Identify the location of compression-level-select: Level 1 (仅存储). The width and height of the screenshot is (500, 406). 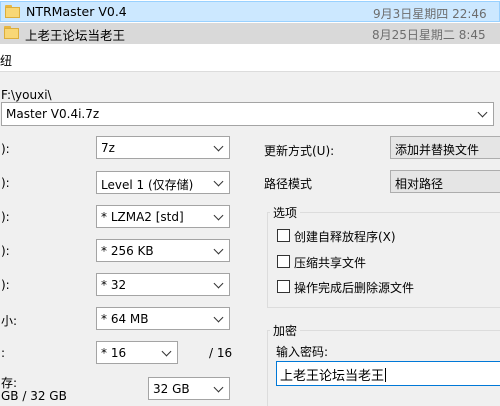
(163, 182).